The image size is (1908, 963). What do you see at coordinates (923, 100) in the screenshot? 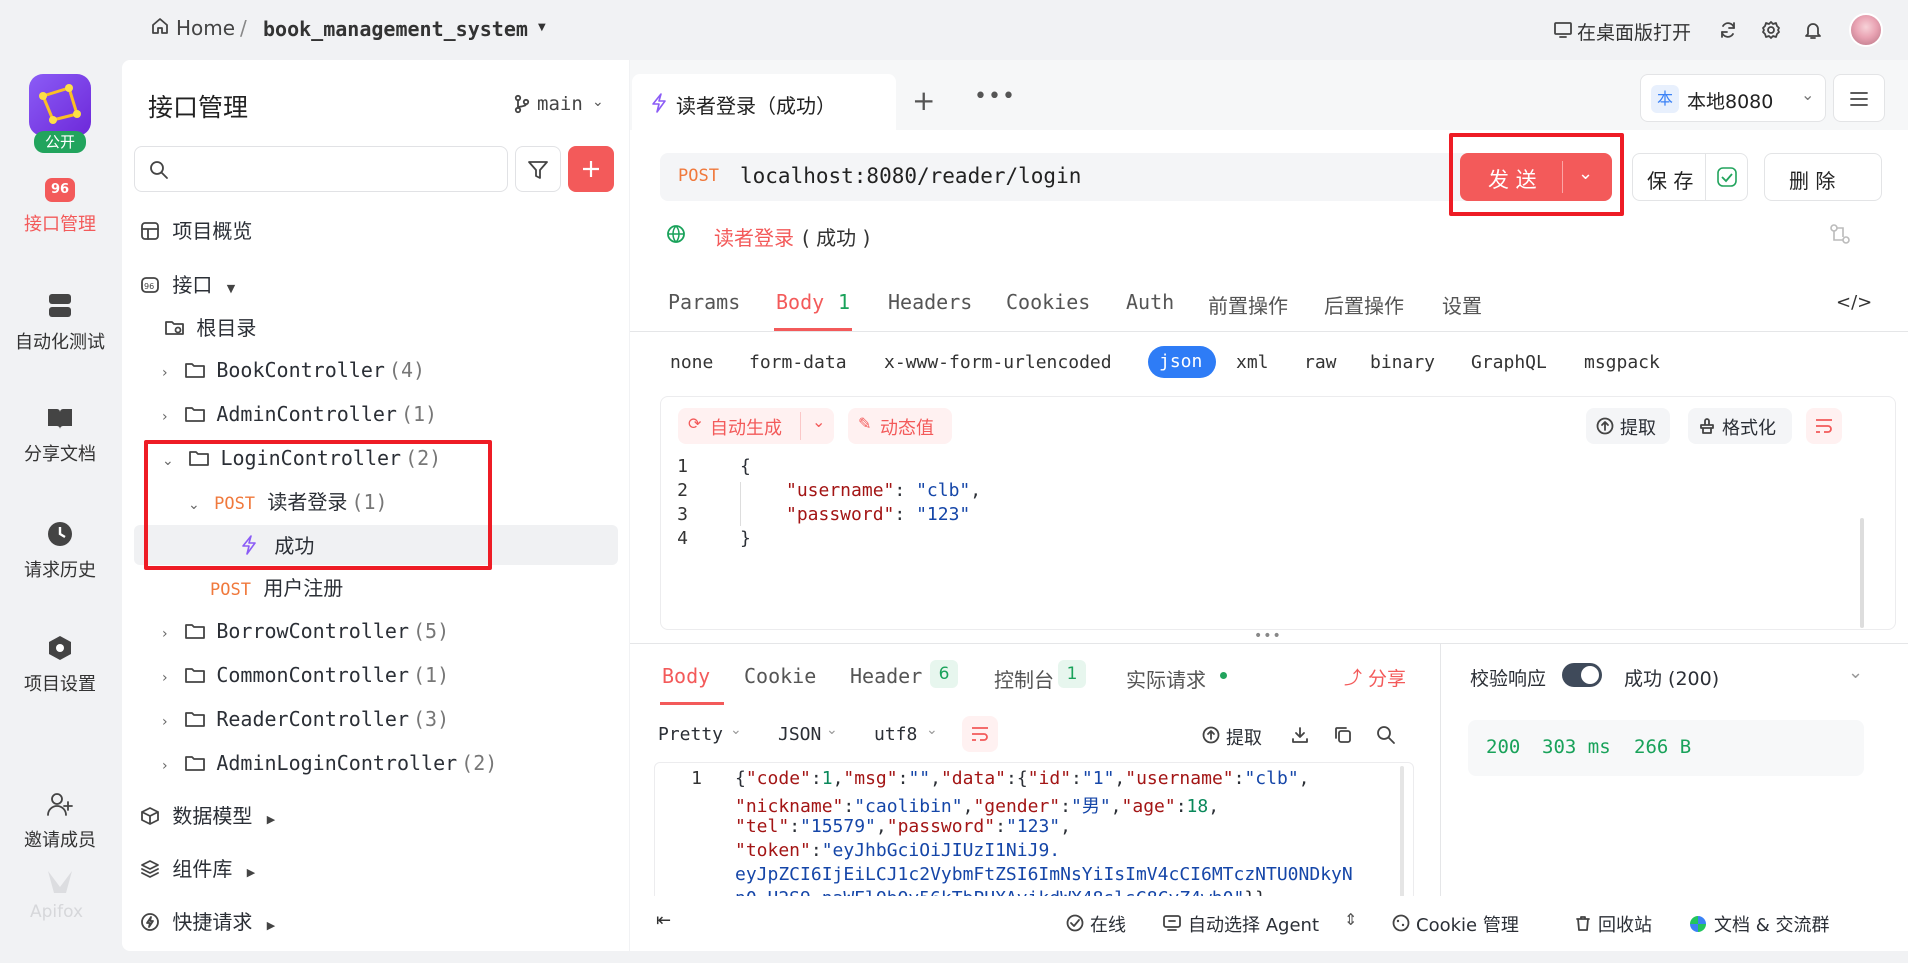
I see `new-tab-button: +` at bounding box center [923, 100].